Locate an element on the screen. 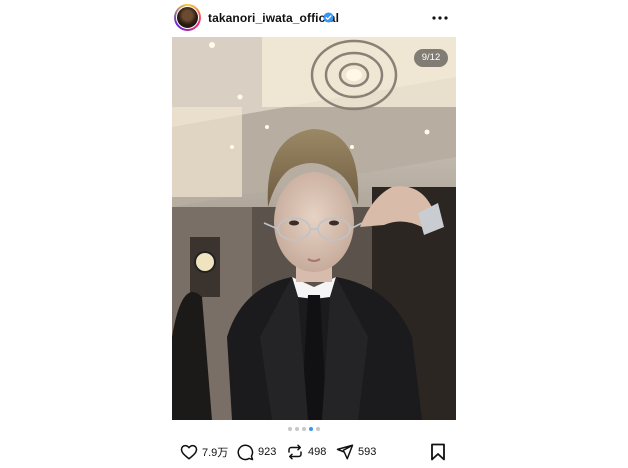 The width and height of the screenshot is (628, 468). repost-button: 498 is located at coordinates (306, 452).